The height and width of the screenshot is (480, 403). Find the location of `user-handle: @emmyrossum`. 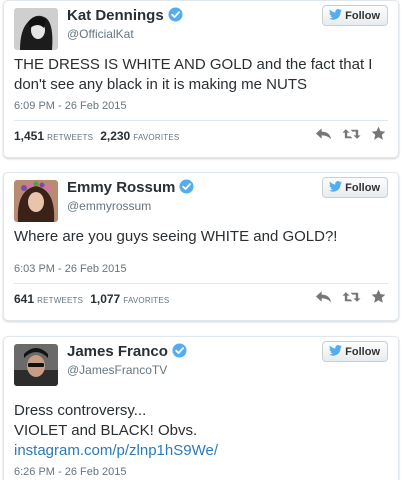

user-handle: @emmyrossum is located at coordinates (109, 206).